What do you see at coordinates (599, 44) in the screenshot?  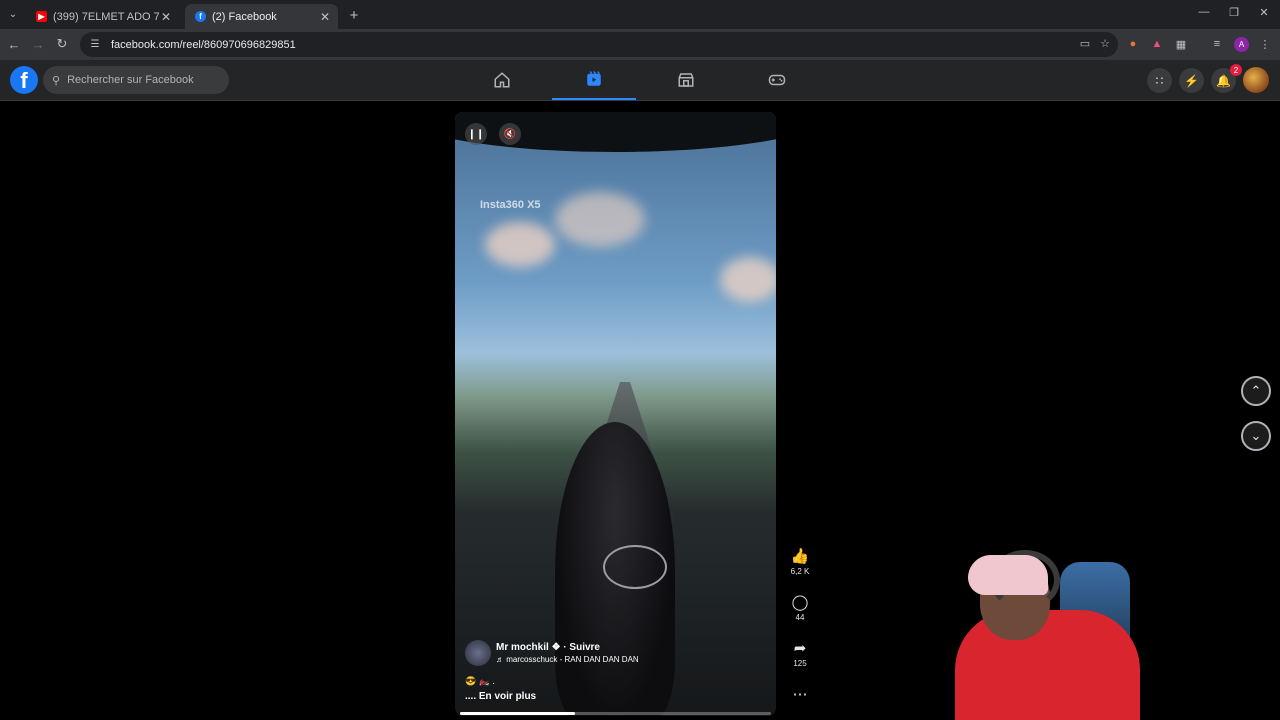 I see `address-bar: ☰ facebook.com/reel/860970696829851 ▭ ☆` at bounding box center [599, 44].